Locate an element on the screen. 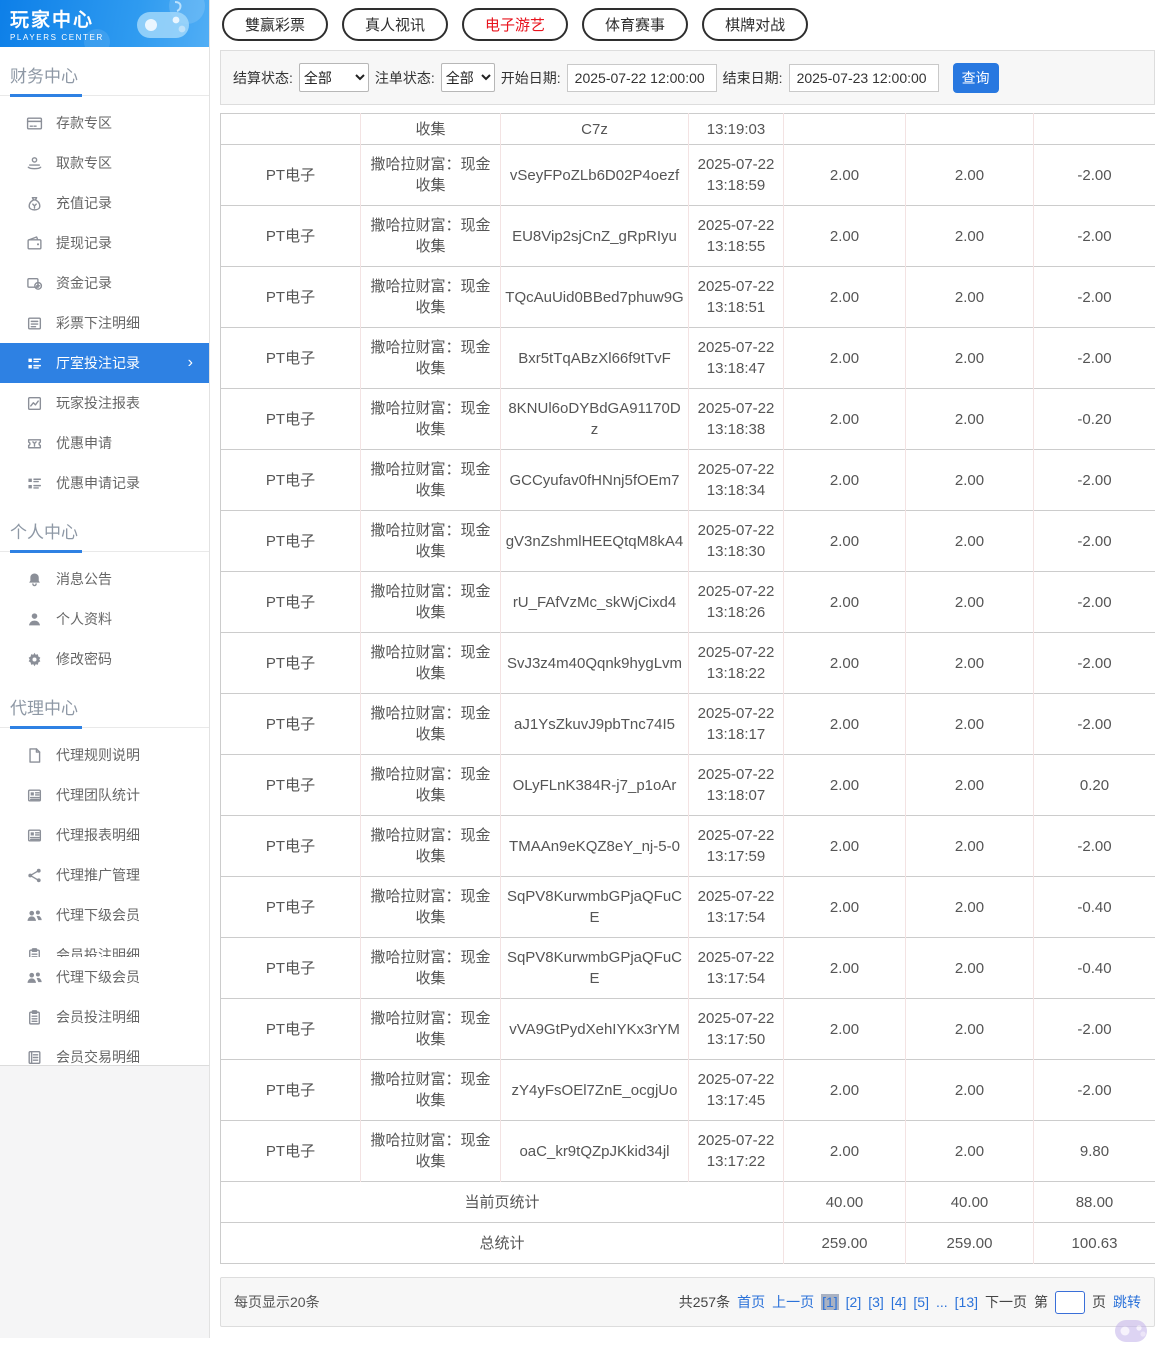 Image resolution: width=1155 pixels, height=1348 pixels. sidebar-item: 个人资料 is located at coordinates (104, 619).